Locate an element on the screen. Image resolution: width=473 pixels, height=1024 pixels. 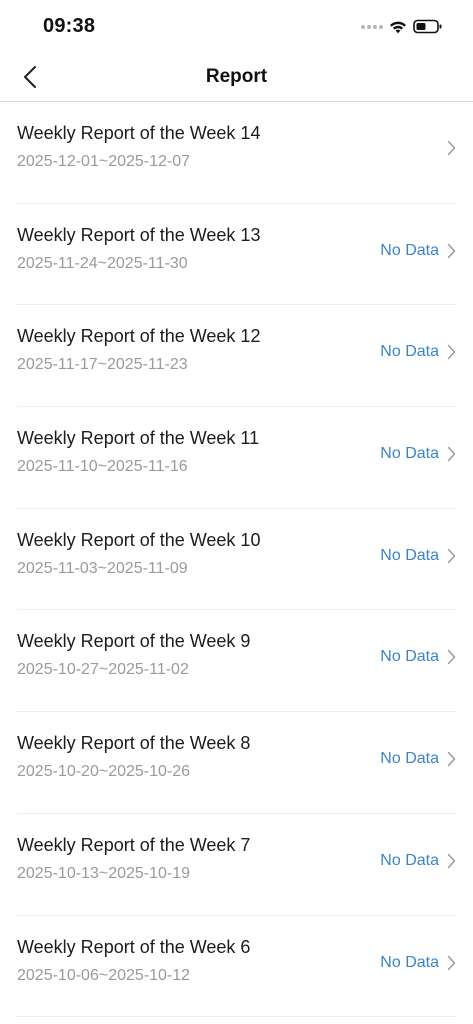
status-time: 09:38 is located at coordinates (69, 26).